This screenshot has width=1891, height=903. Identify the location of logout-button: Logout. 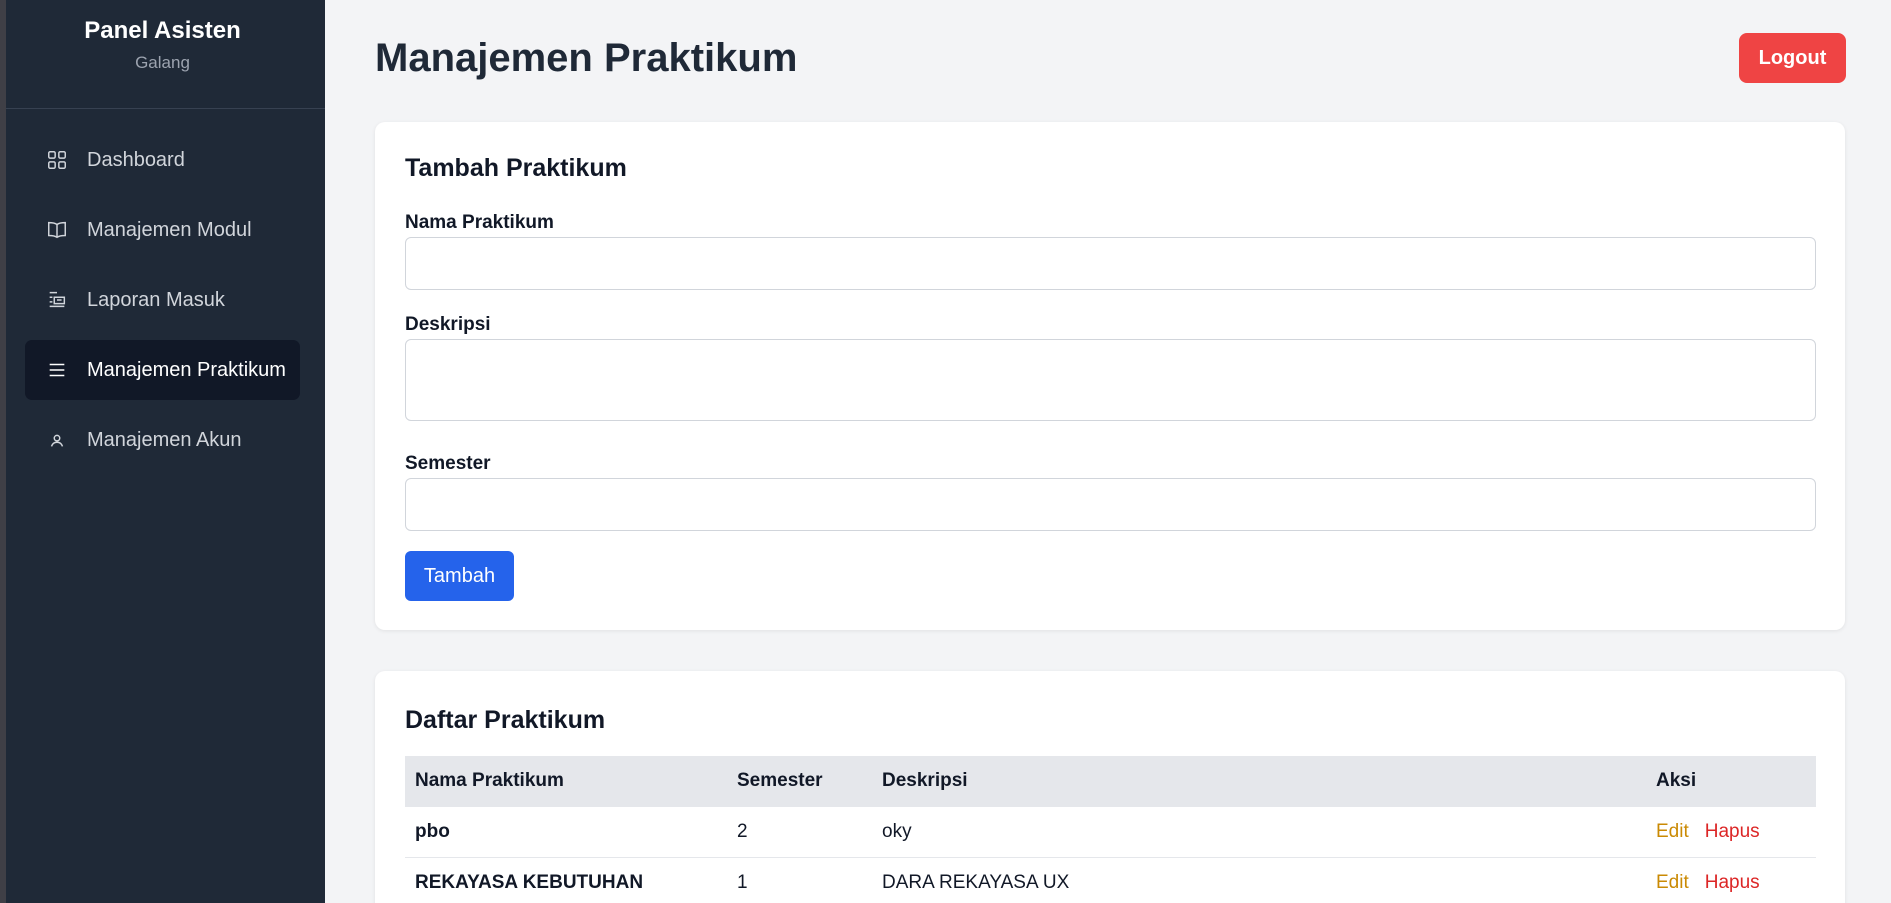
(1792, 58).